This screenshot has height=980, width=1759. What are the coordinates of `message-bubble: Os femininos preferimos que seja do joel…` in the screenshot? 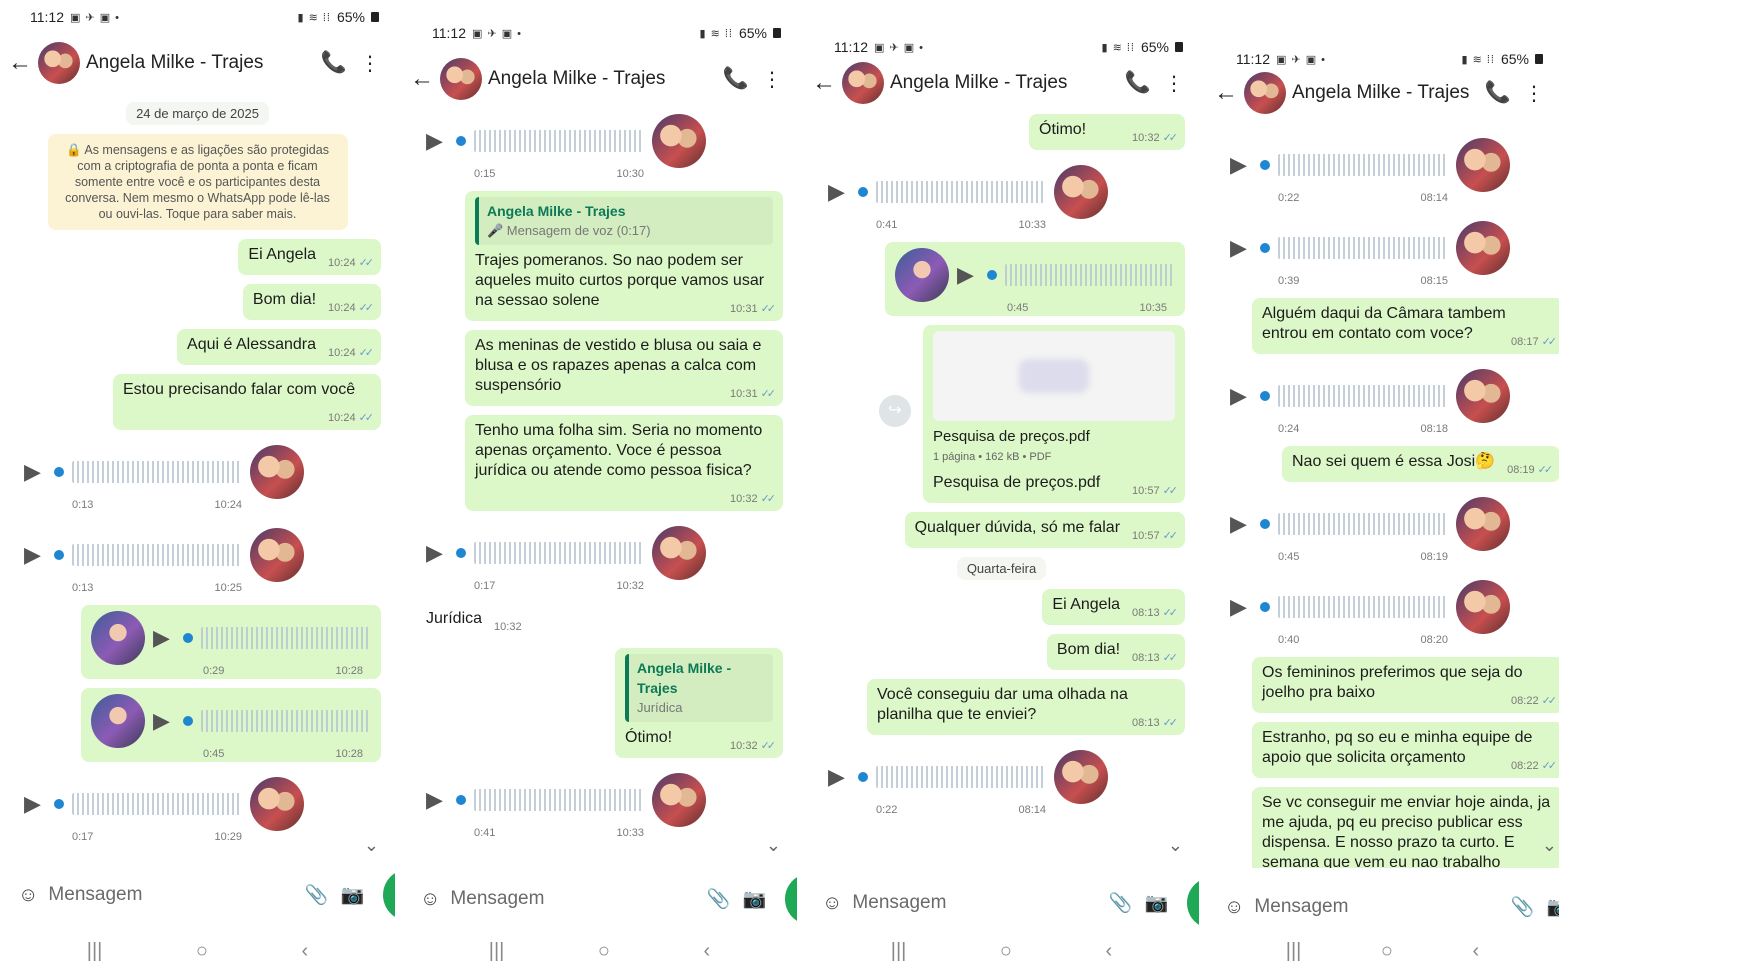 It's located at (1405, 685).